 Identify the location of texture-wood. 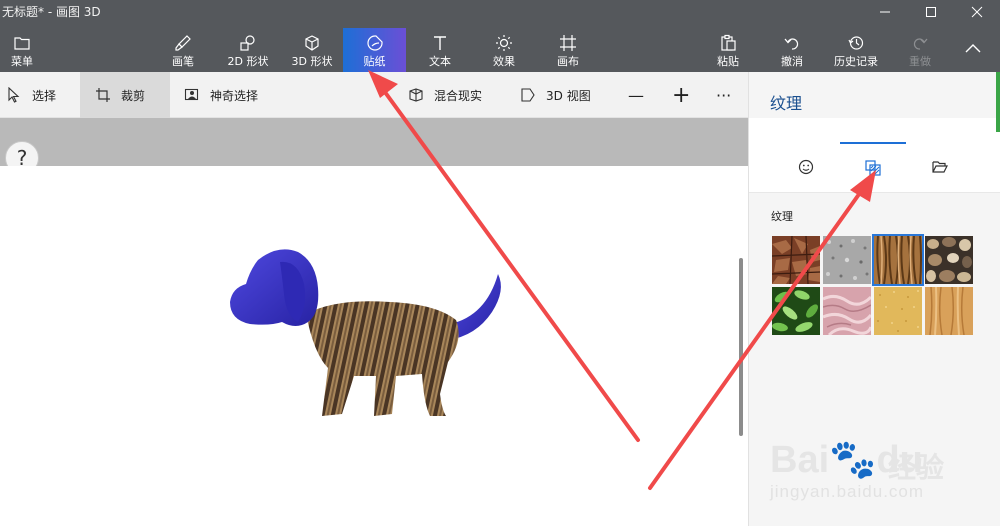
(949, 311).